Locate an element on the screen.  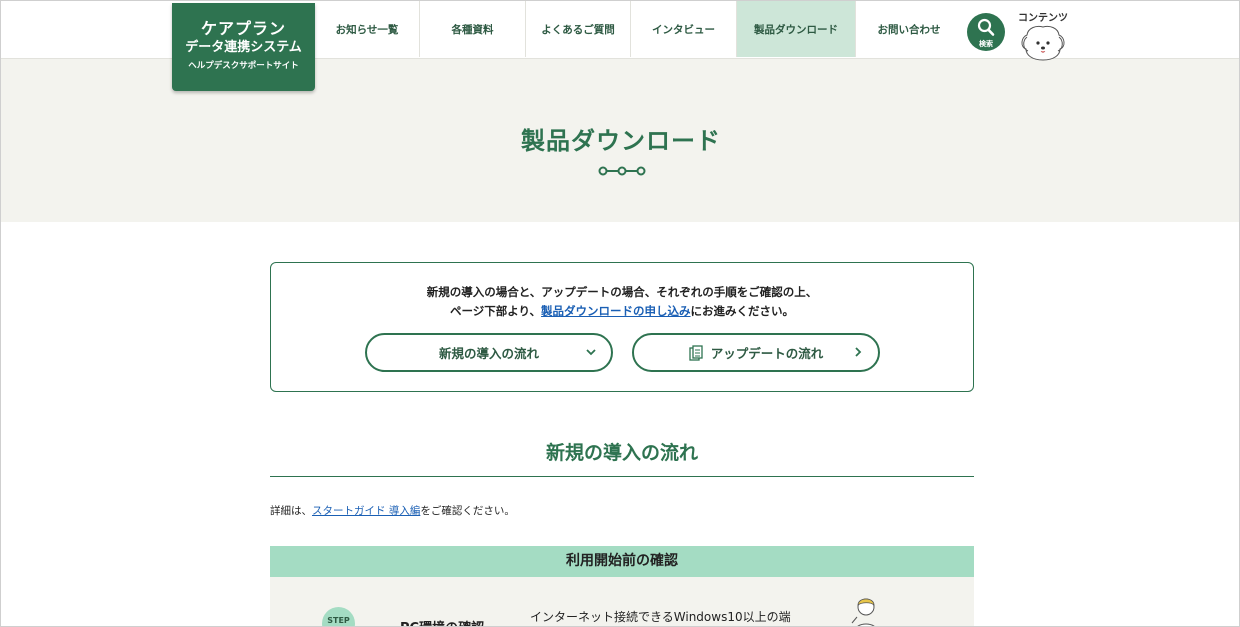
nav-item-news: お知らせ一覧 is located at coordinates (367, 29).